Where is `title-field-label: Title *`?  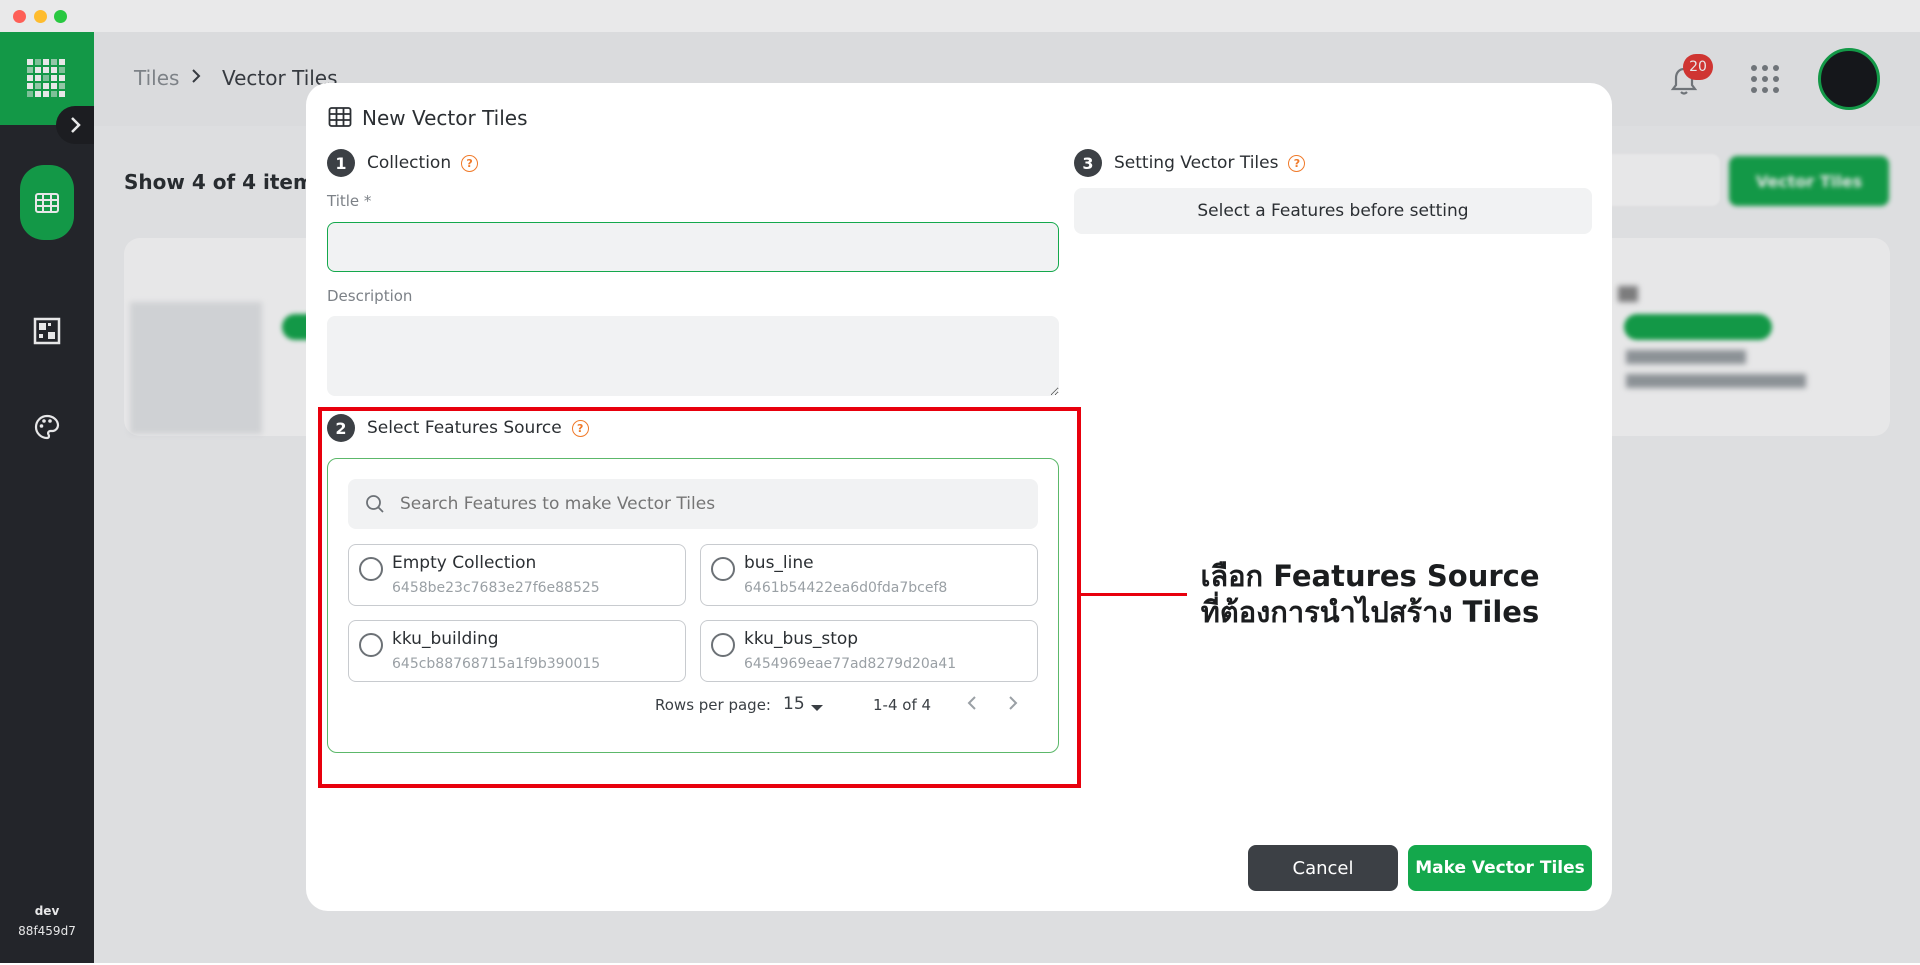
title-field-label: Title * is located at coordinates (349, 201).